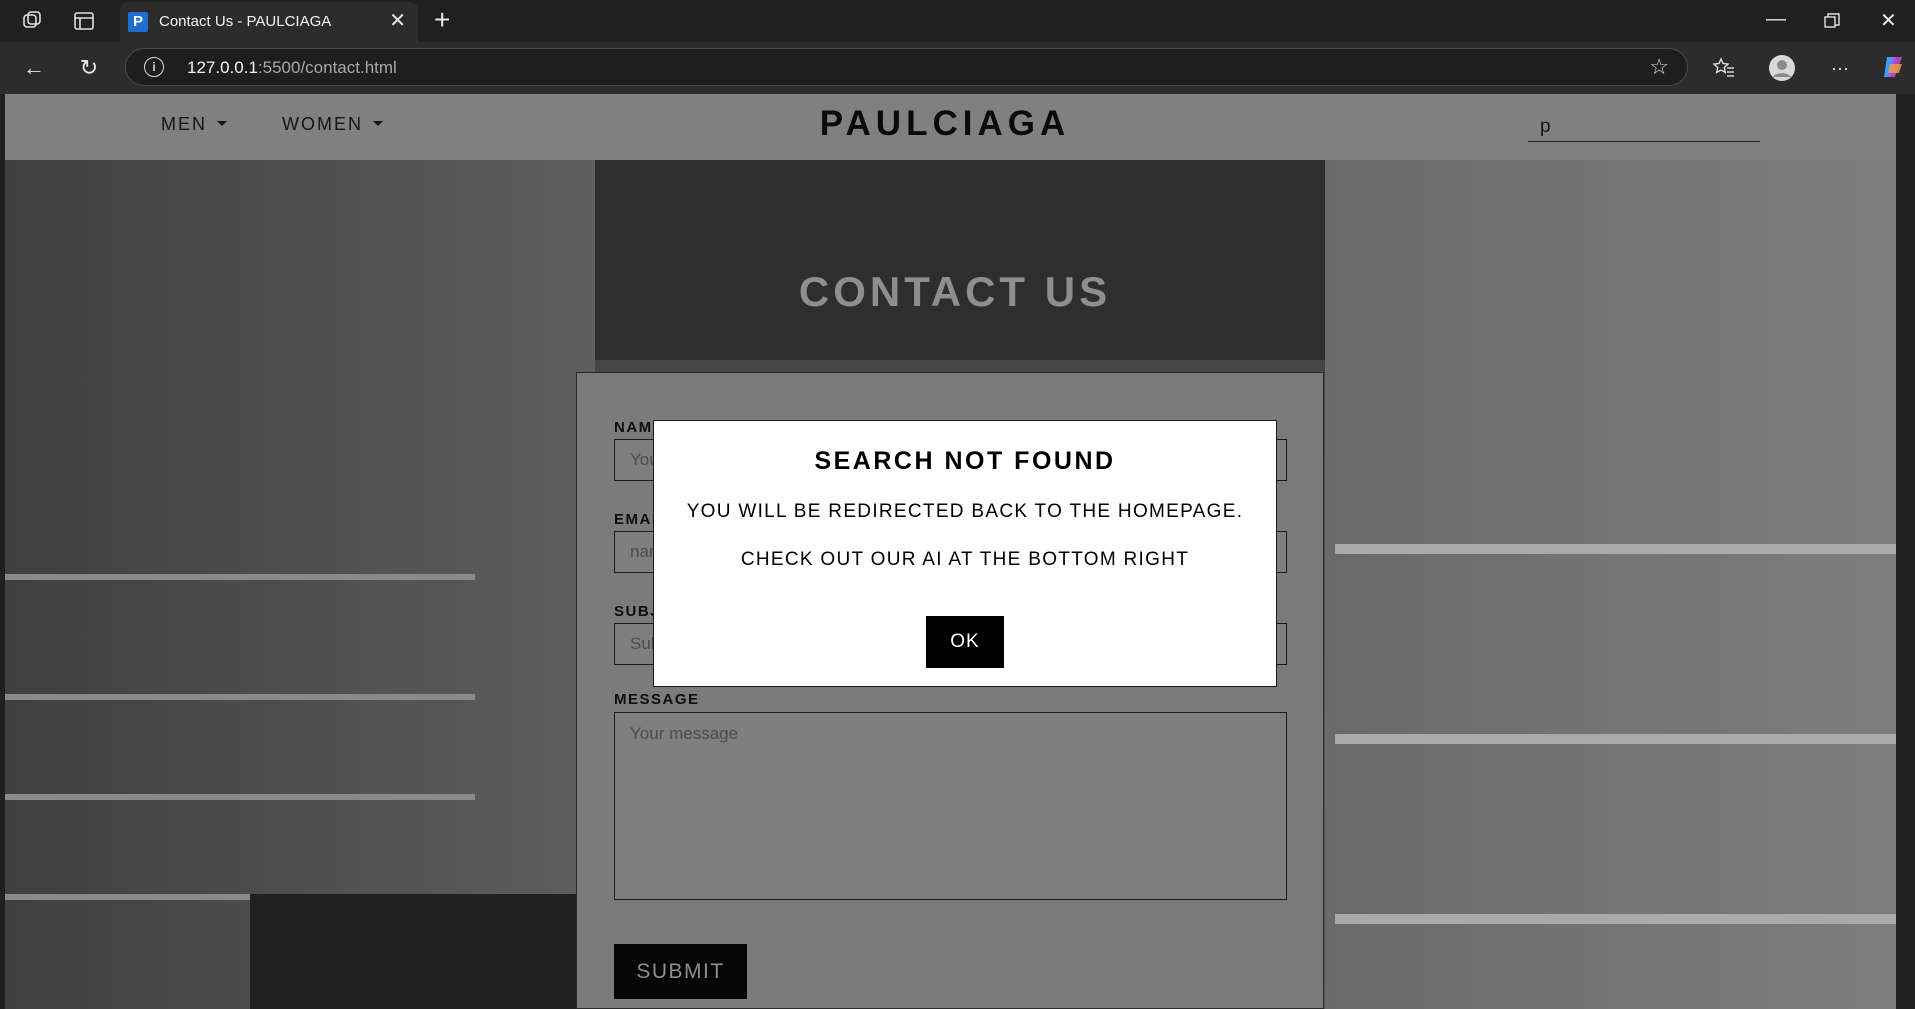  Describe the element at coordinates (680, 971) in the screenshot. I see `submit-button: SUBMIT` at that location.